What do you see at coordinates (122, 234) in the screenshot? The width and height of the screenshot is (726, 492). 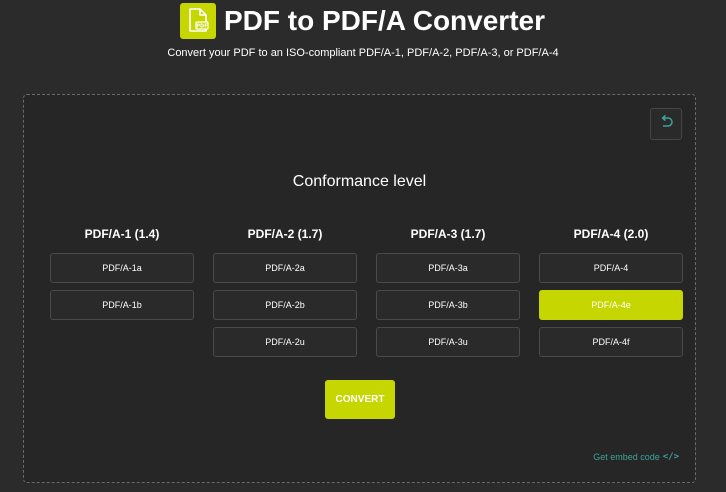 I see `column-heading: PDF/A-1 (1.4)` at bounding box center [122, 234].